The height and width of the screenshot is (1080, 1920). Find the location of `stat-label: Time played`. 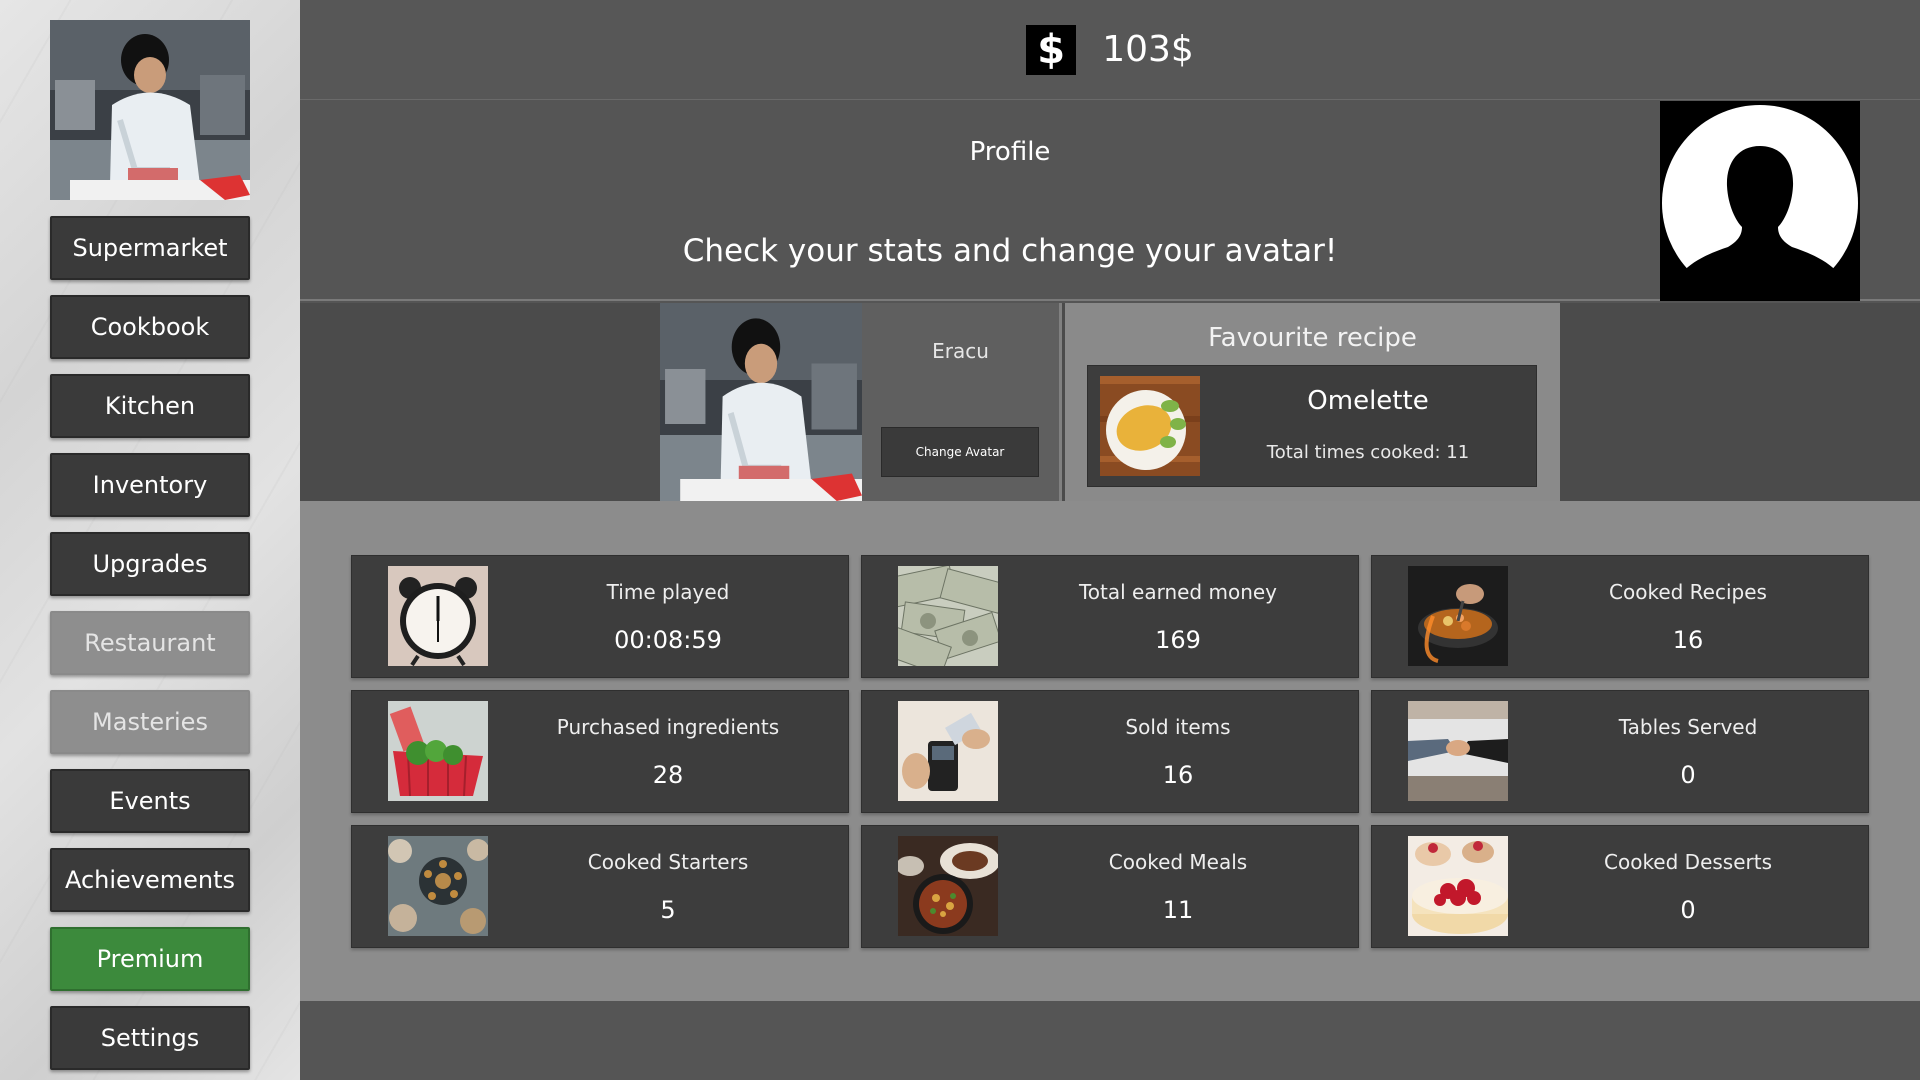

stat-label: Time played is located at coordinates (668, 592).